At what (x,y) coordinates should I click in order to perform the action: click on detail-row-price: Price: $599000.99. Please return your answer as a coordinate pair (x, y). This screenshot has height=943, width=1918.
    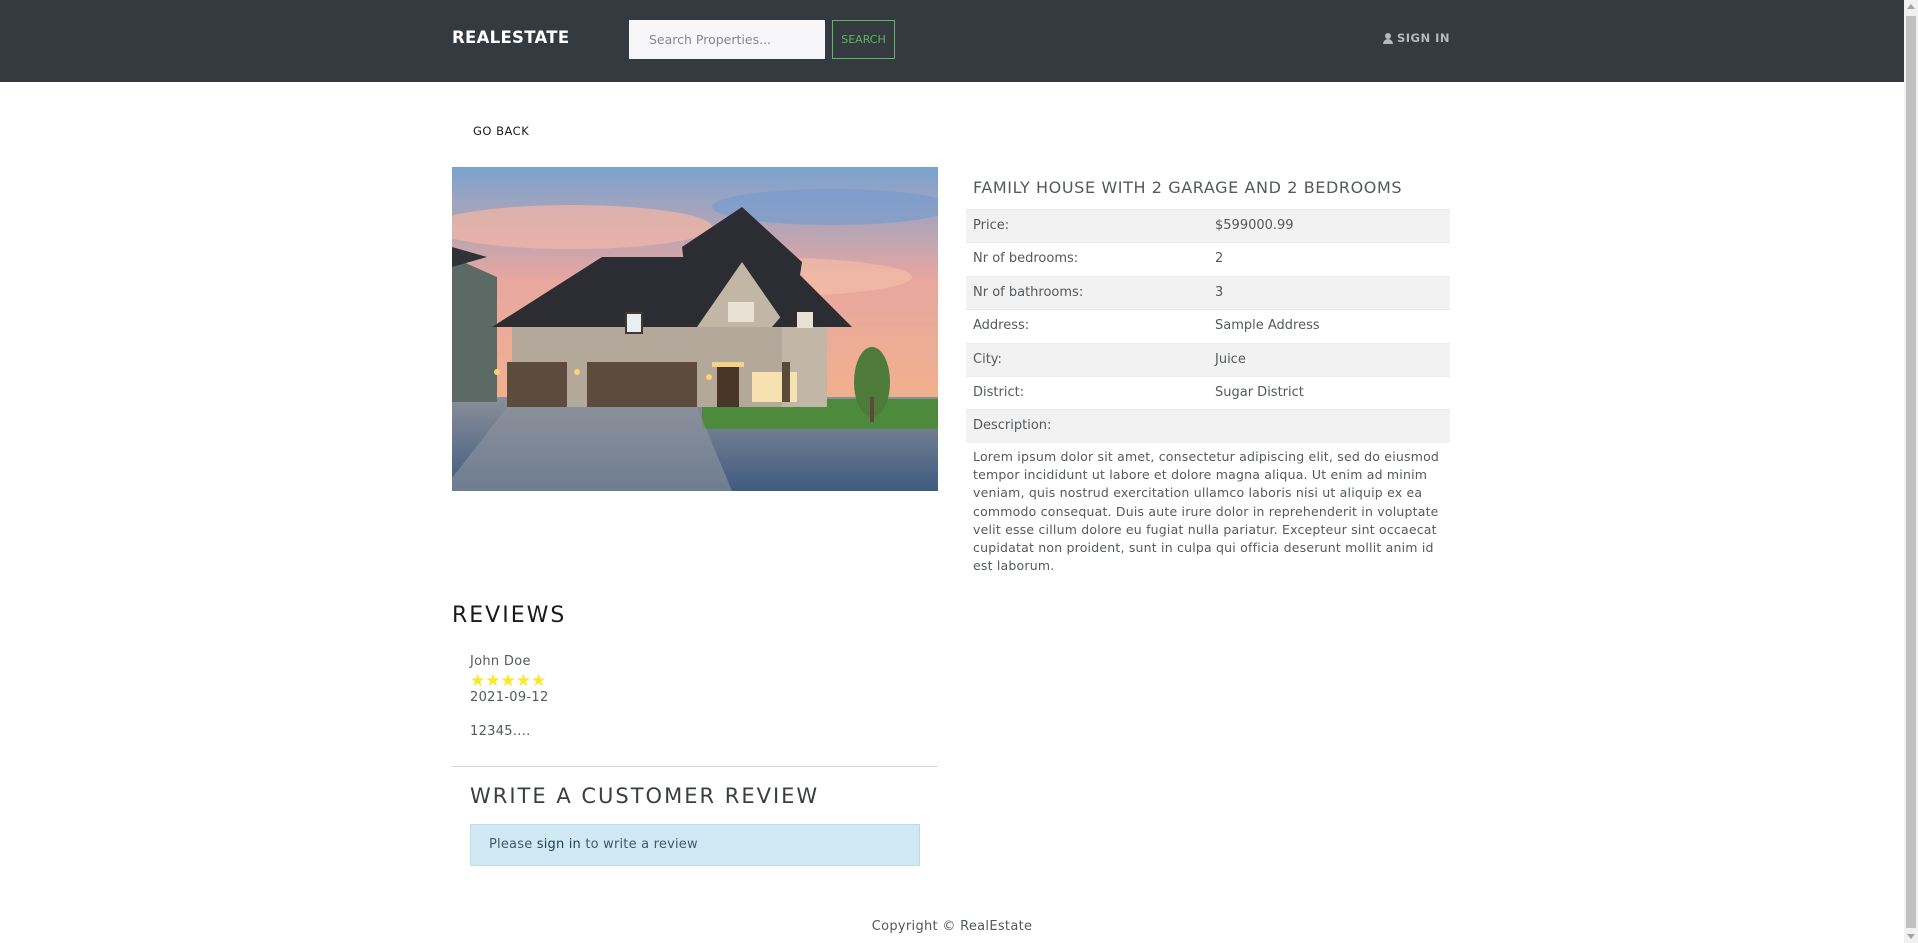
    Looking at the image, I should click on (1208, 226).